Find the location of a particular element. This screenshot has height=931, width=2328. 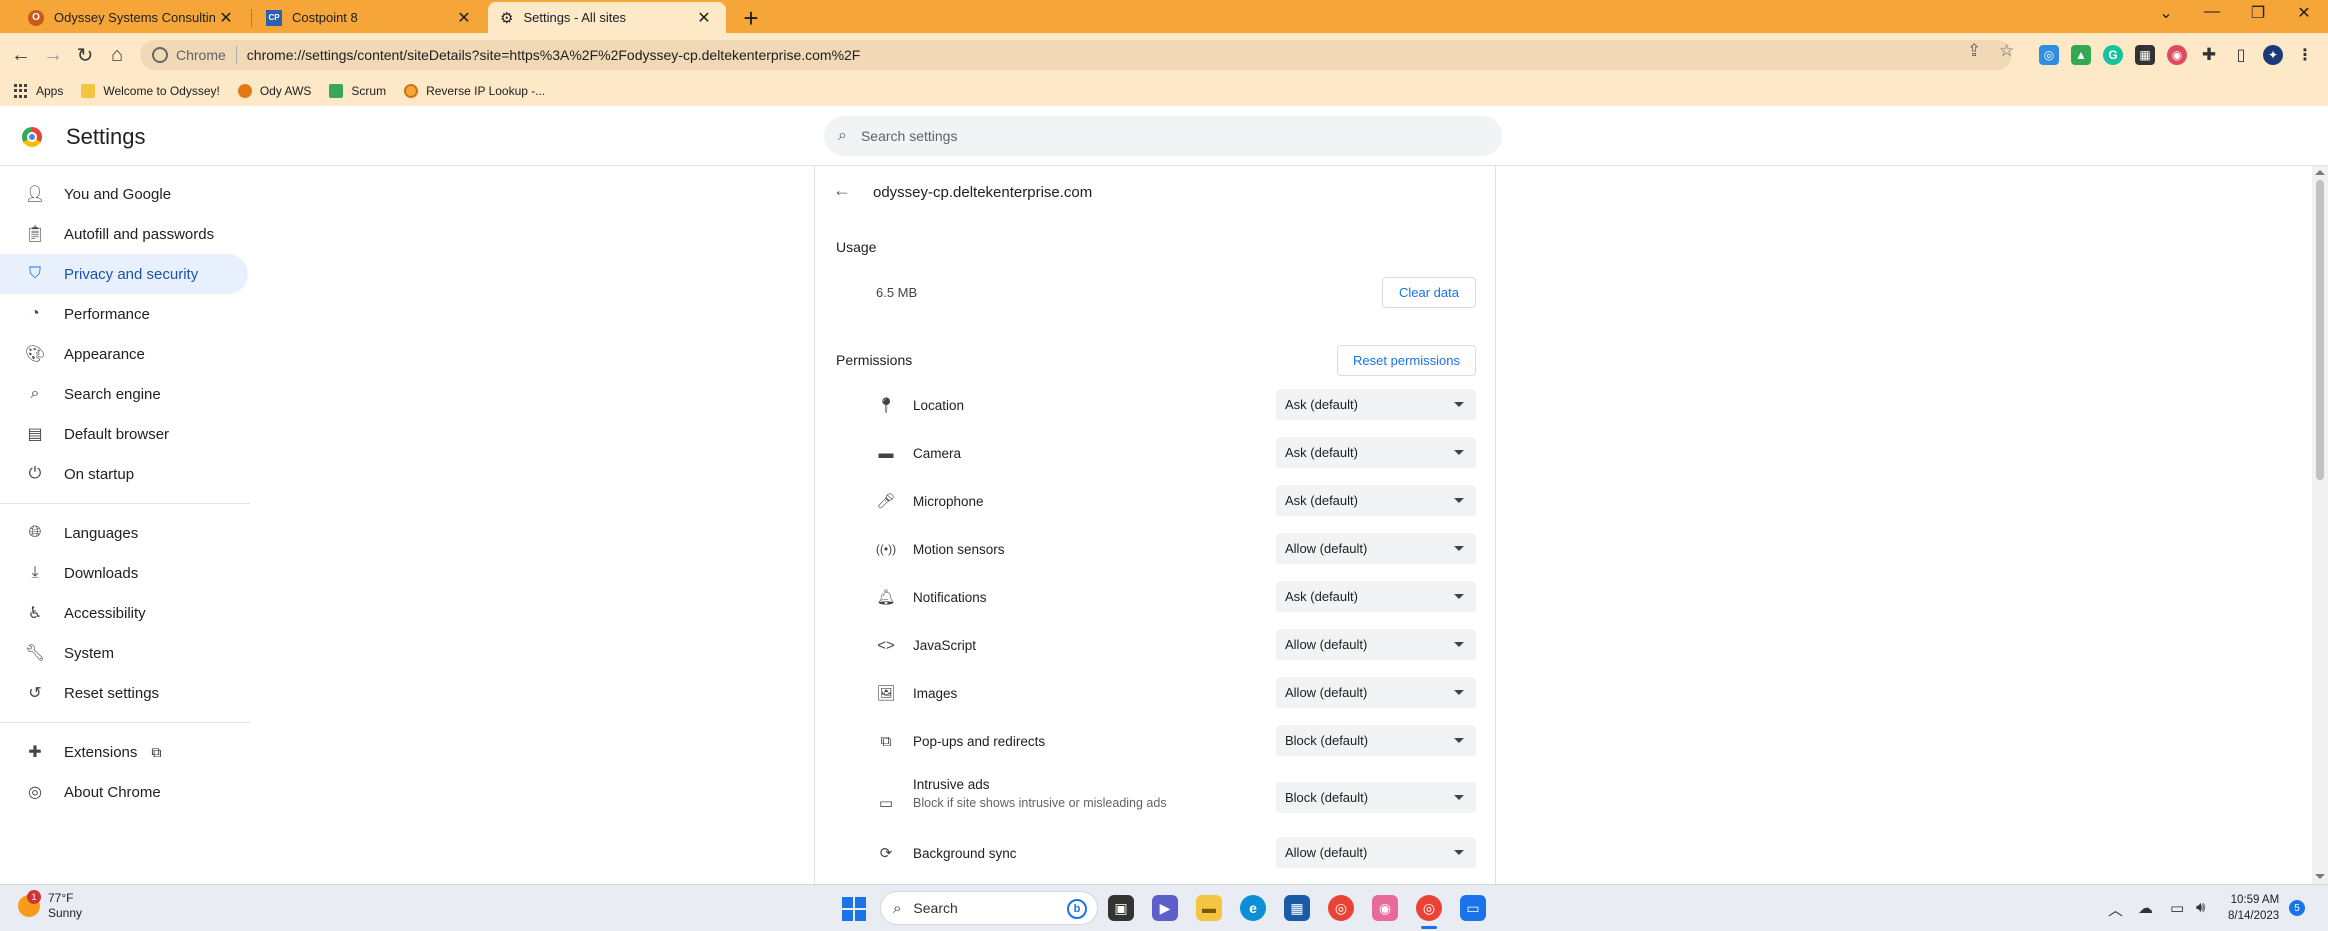

tab-settings: ⚙ Settings - All sites ✕ is located at coordinates (607, 17).